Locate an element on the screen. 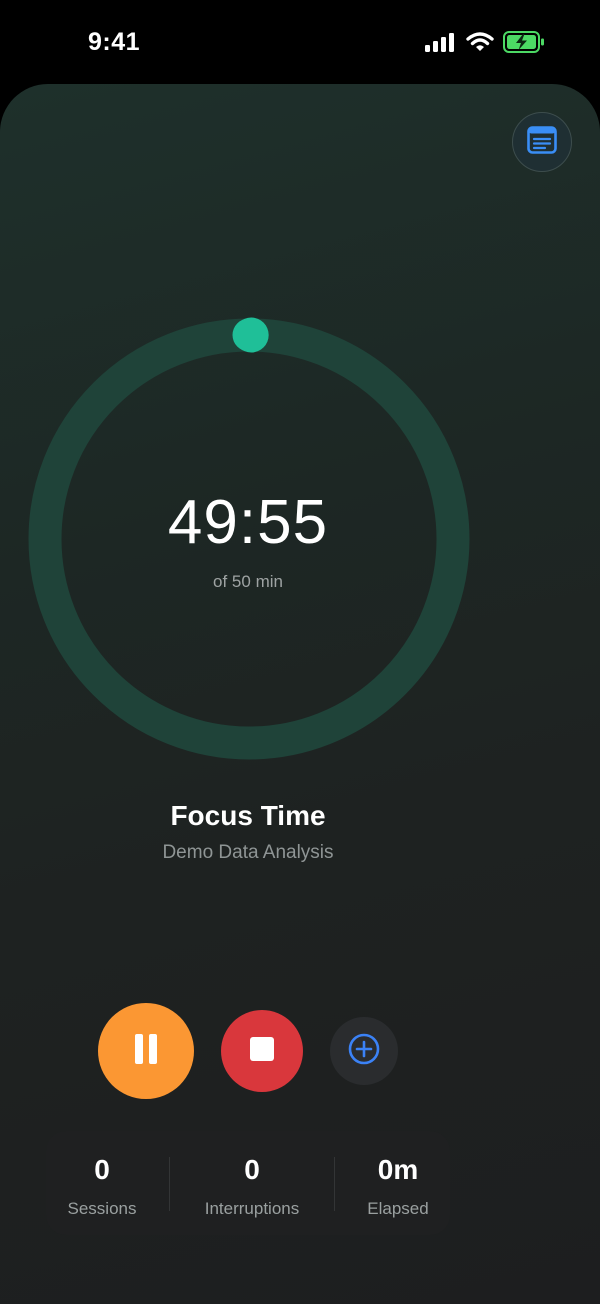 The height and width of the screenshot is (1304, 600). stat-elapsed-value: 0m is located at coordinates (398, 1169).